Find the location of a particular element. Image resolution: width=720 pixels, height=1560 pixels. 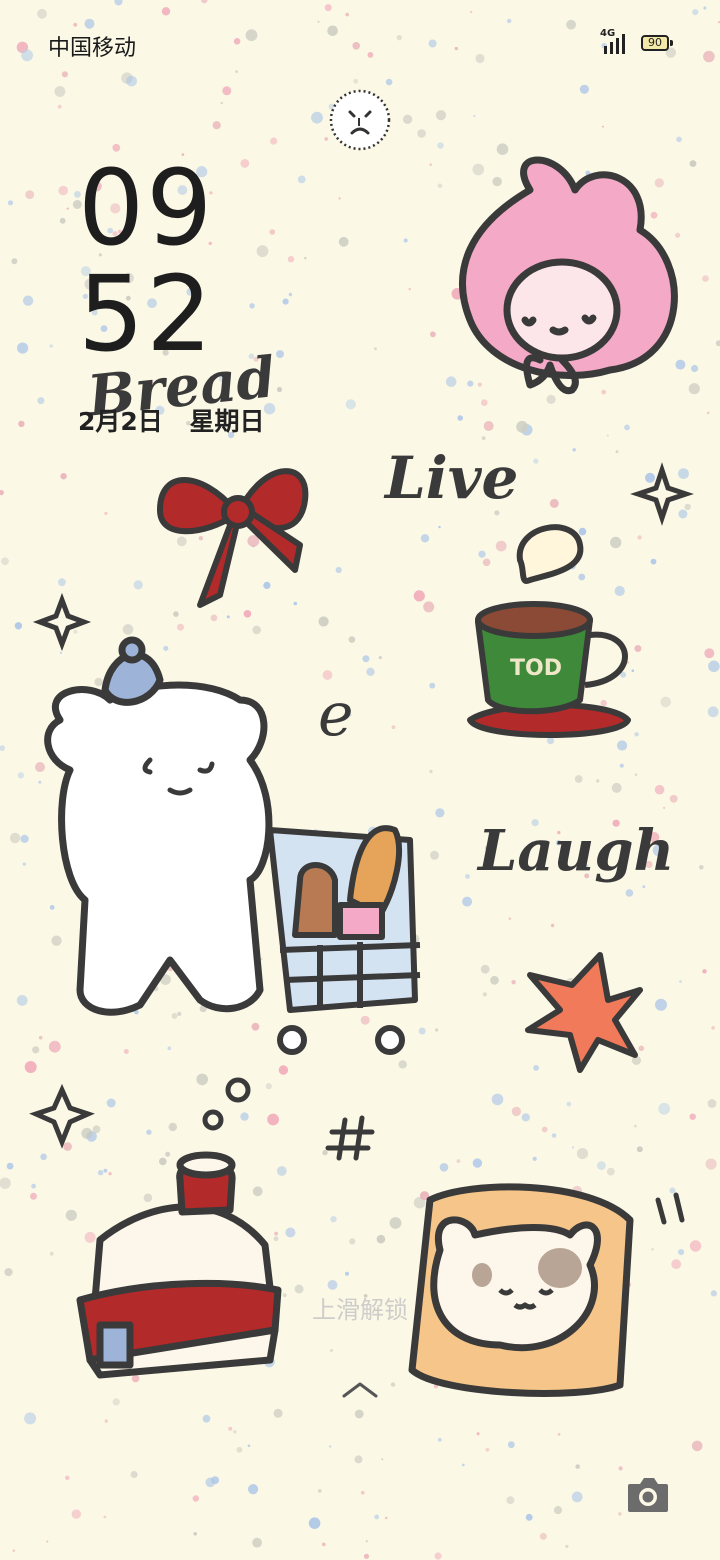

hash-doodle is located at coordinates (350, 1138).